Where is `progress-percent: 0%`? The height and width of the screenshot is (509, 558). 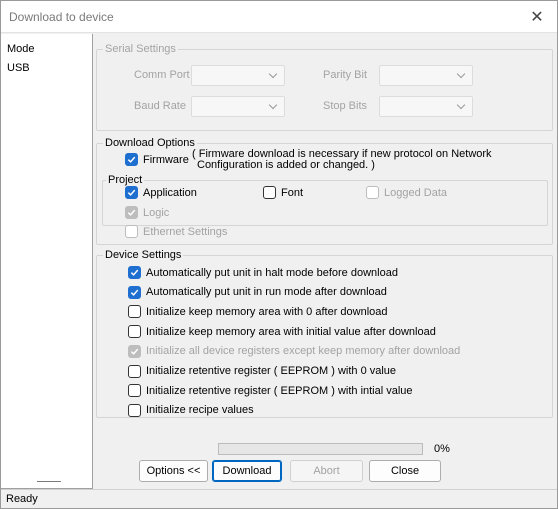
progress-percent: 0% is located at coordinates (442, 449).